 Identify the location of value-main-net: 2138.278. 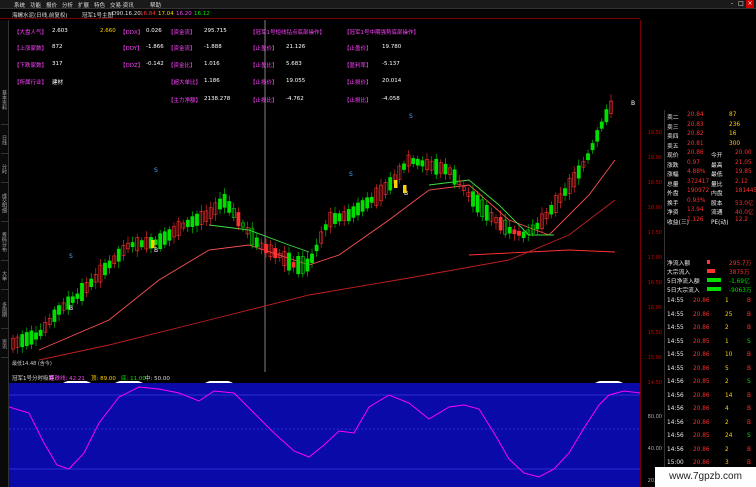
(217, 99).